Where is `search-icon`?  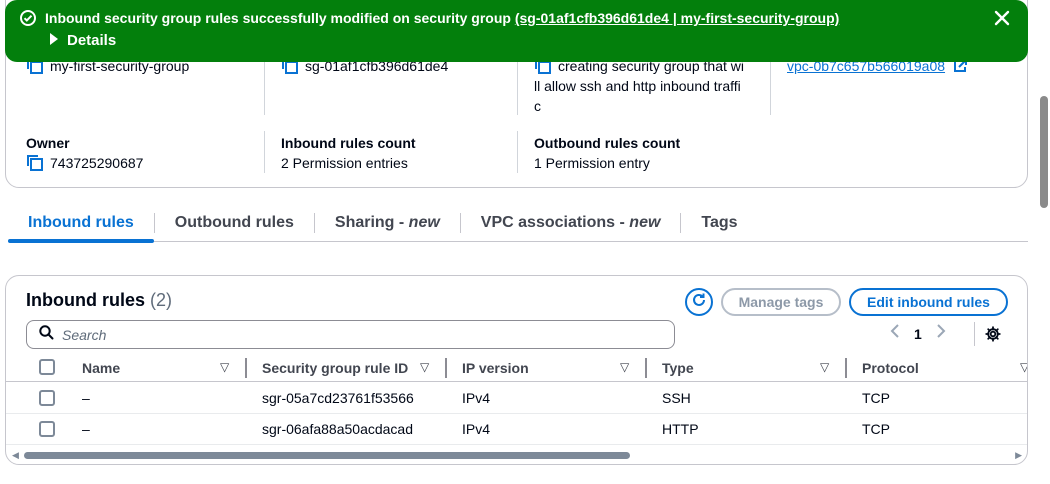
search-icon is located at coordinates (46, 334).